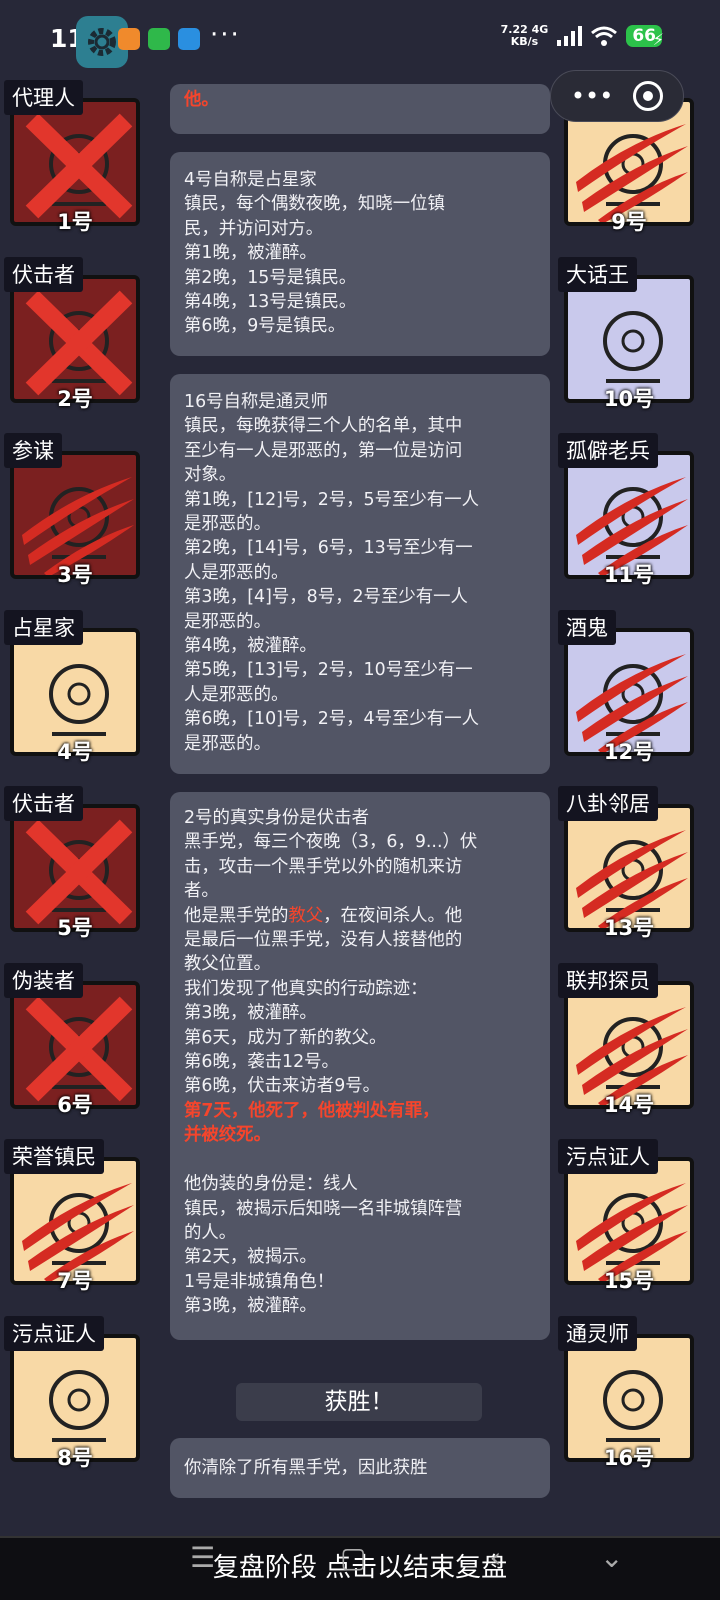 The image size is (720, 1600). Describe the element at coordinates (75, 575) in the screenshot. I see `player-number: 3号` at that location.